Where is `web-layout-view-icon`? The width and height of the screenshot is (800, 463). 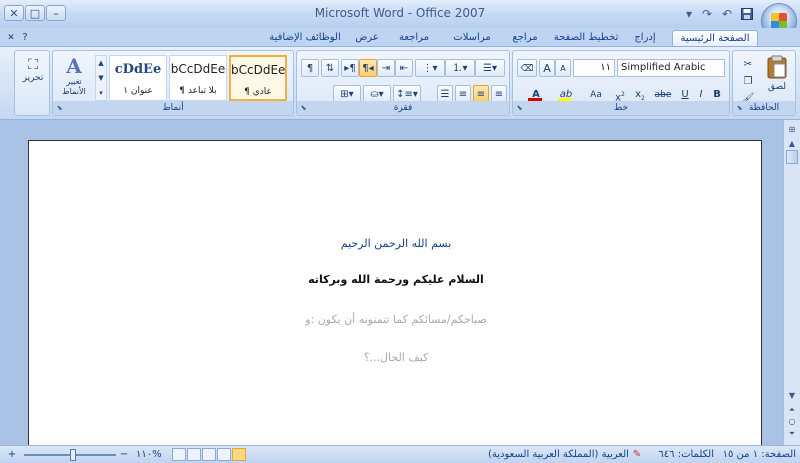 web-layout-view-icon is located at coordinates (209, 454).